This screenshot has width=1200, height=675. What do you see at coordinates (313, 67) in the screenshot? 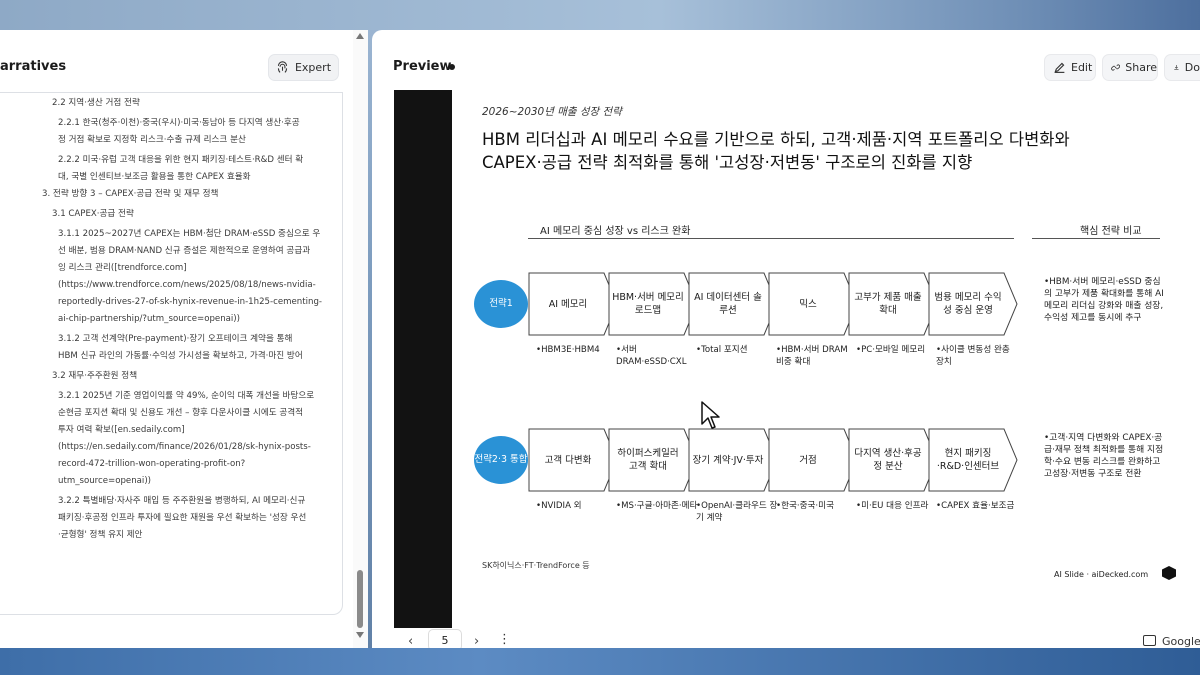
I see `expert-label: Expert` at bounding box center [313, 67].